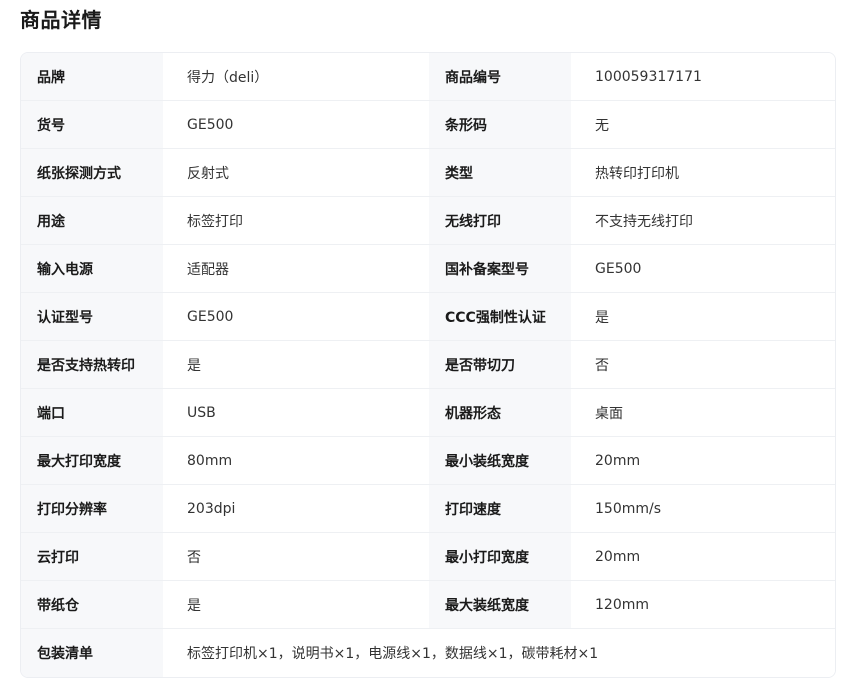 This screenshot has width=856, height=692. What do you see at coordinates (703, 412) in the screenshot?
I see `spec-value: 桌面` at bounding box center [703, 412].